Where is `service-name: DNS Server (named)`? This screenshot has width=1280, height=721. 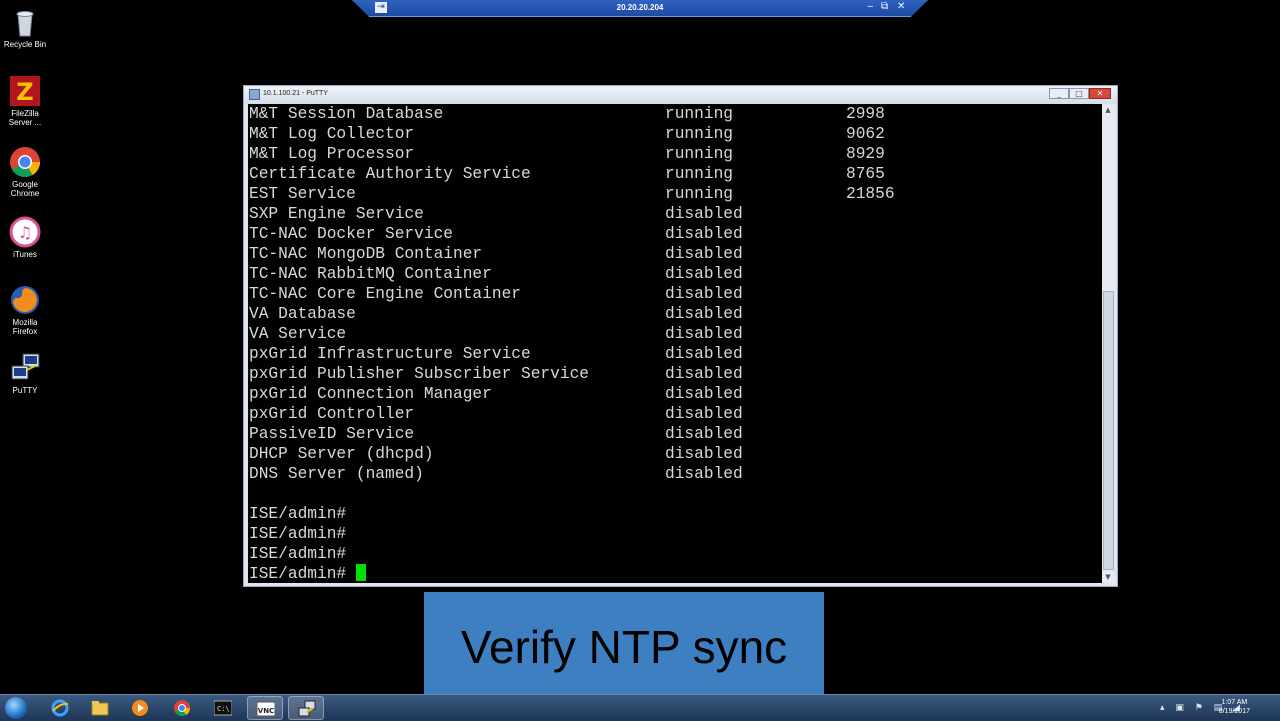
service-name: DNS Server (named) is located at coordinates (336, 474).